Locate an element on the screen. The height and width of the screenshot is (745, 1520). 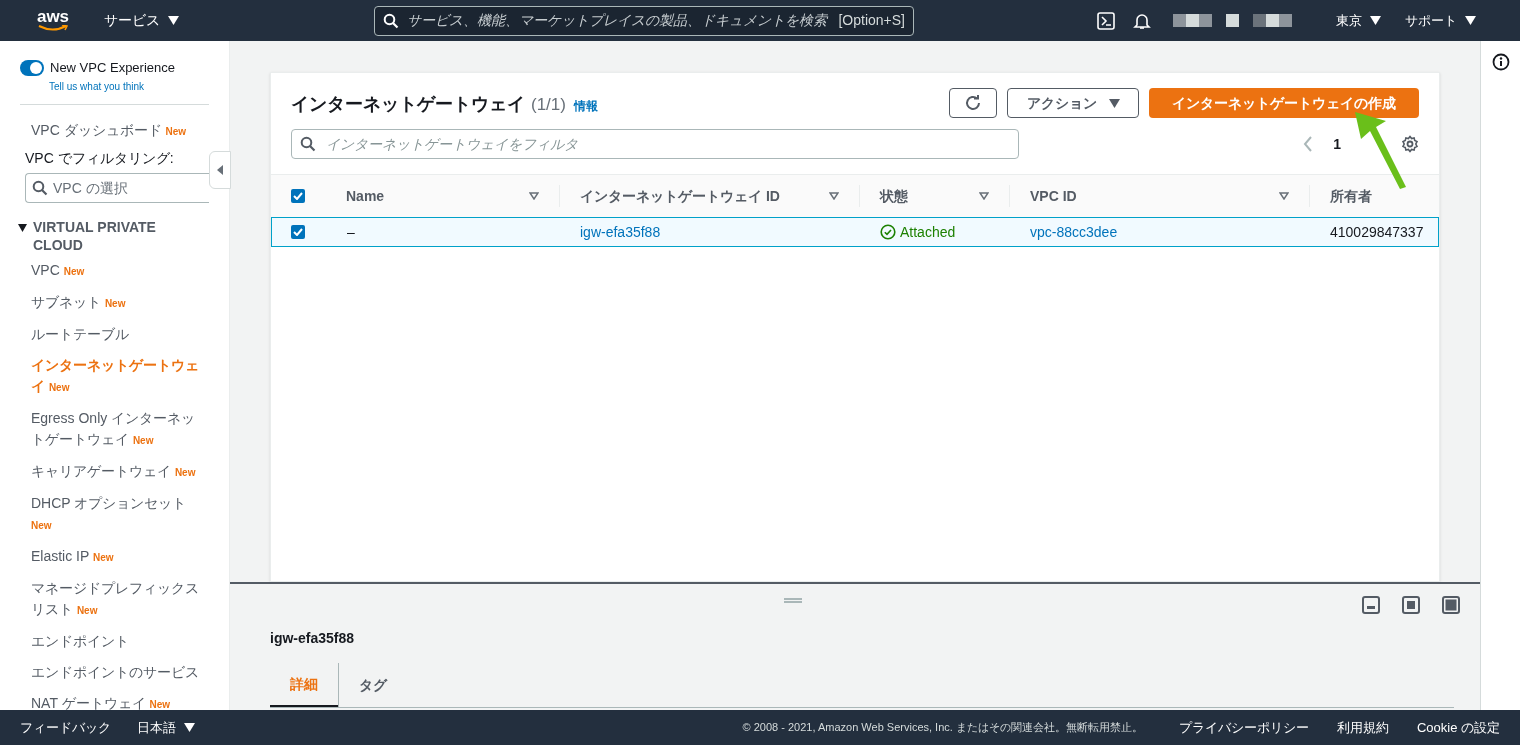
refresh-icon is located at coordinates (973, 103).